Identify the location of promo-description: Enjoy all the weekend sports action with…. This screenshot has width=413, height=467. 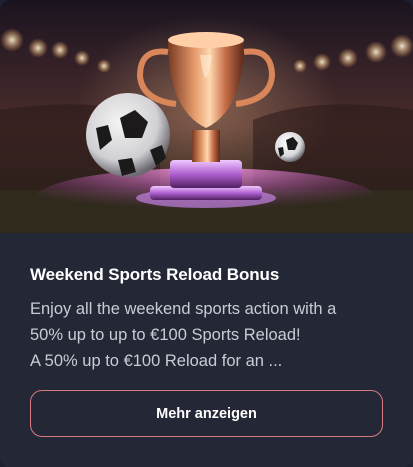
(206, 335).